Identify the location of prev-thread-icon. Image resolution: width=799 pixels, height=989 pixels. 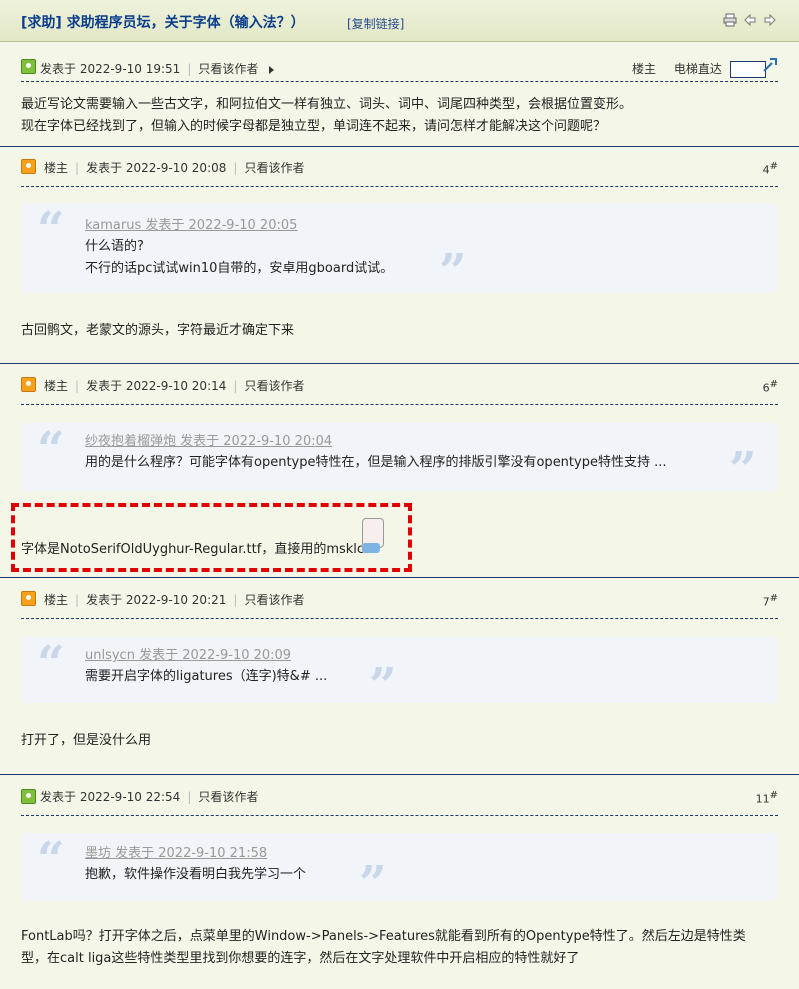
(750, 20).